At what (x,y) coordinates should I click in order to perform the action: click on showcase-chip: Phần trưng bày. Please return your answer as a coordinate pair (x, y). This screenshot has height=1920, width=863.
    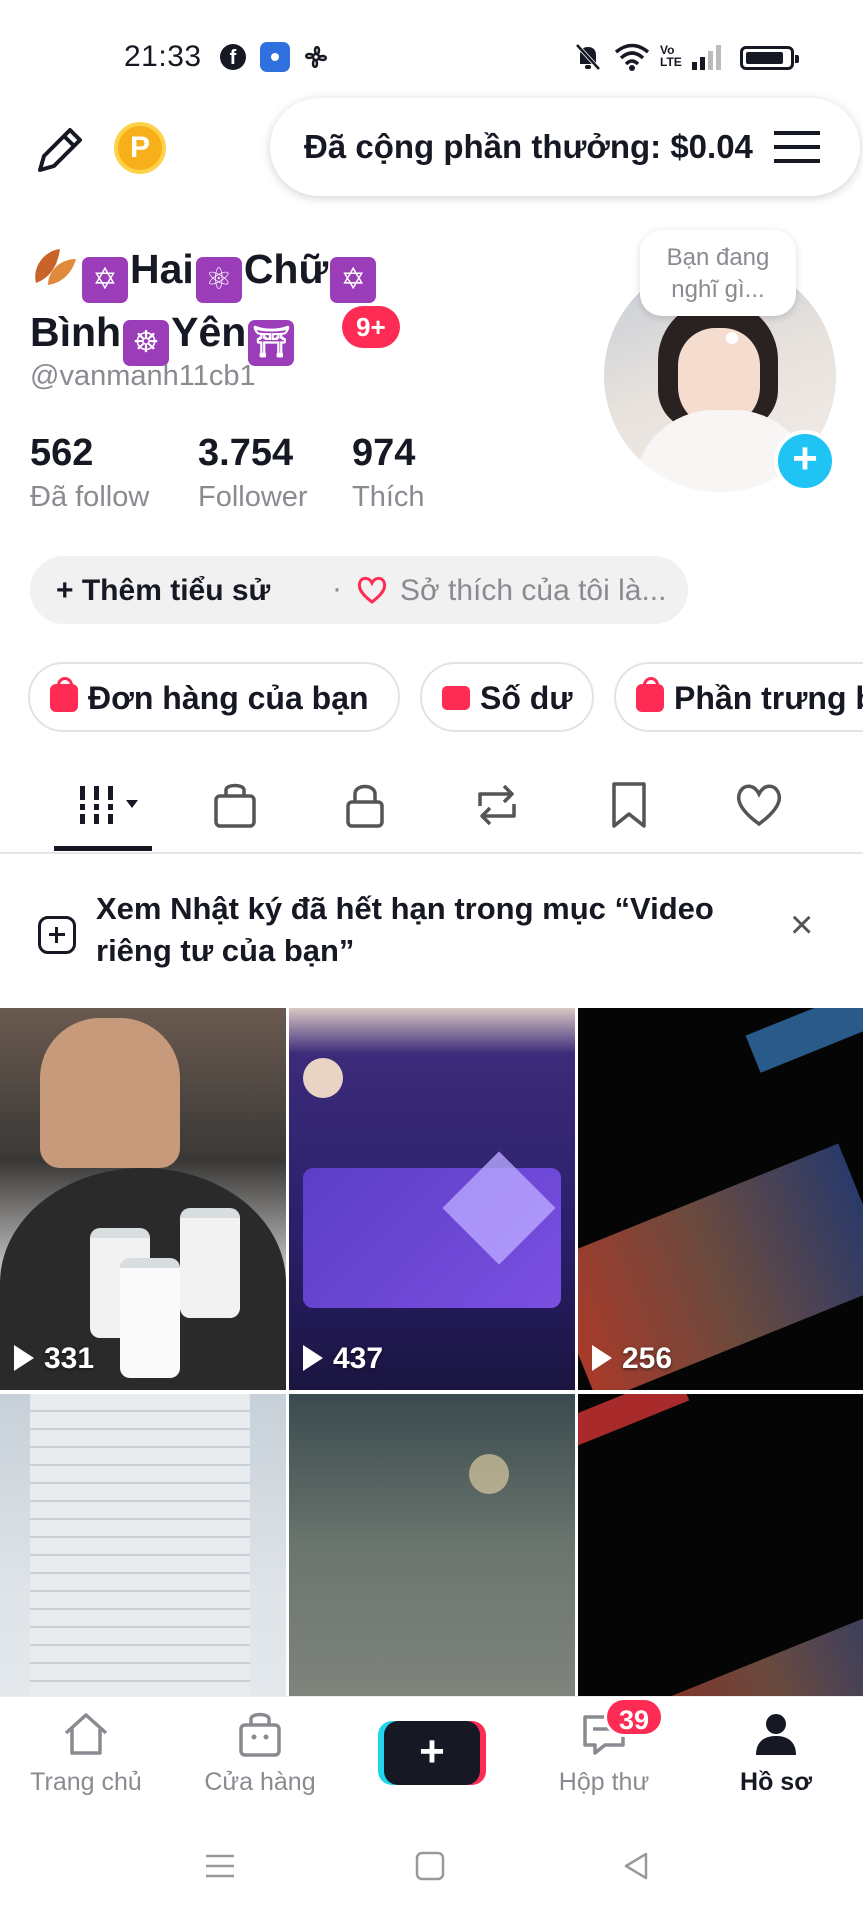
    Looking at the image, I should click on (738, 697).